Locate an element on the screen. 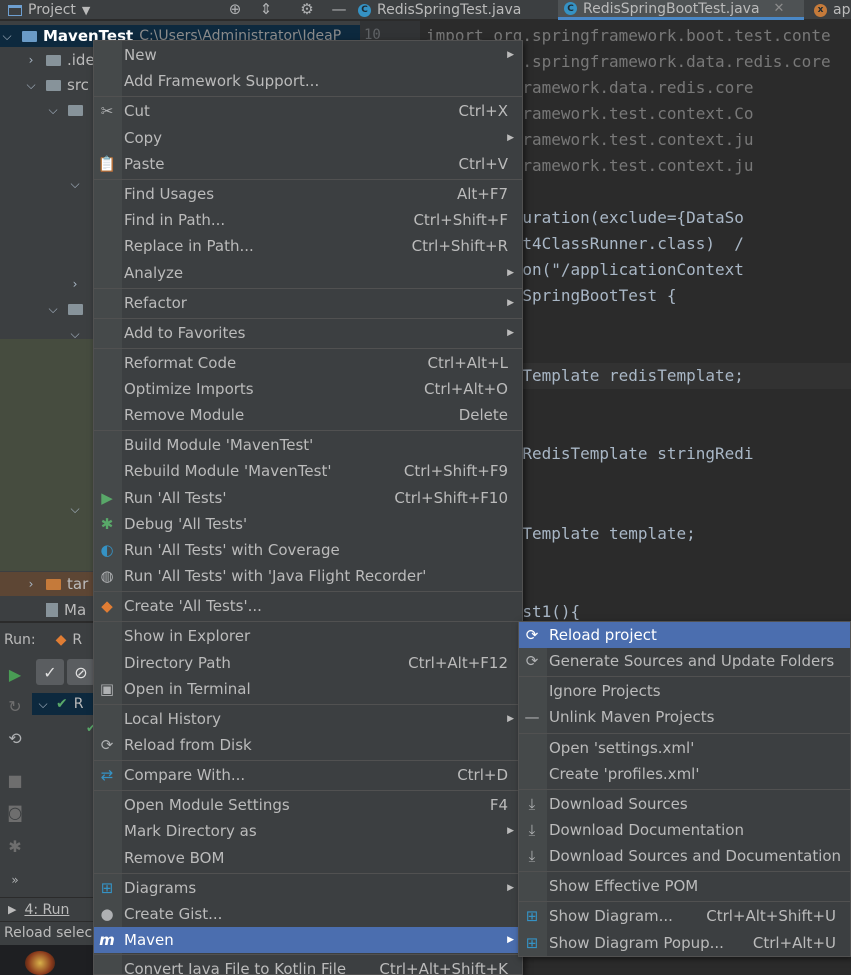 Image resolution: width=851 pixels, height=975 pixels. submenu-item-download-documentation: ⤓ Download Documentation is located at coordinates (684, 830).